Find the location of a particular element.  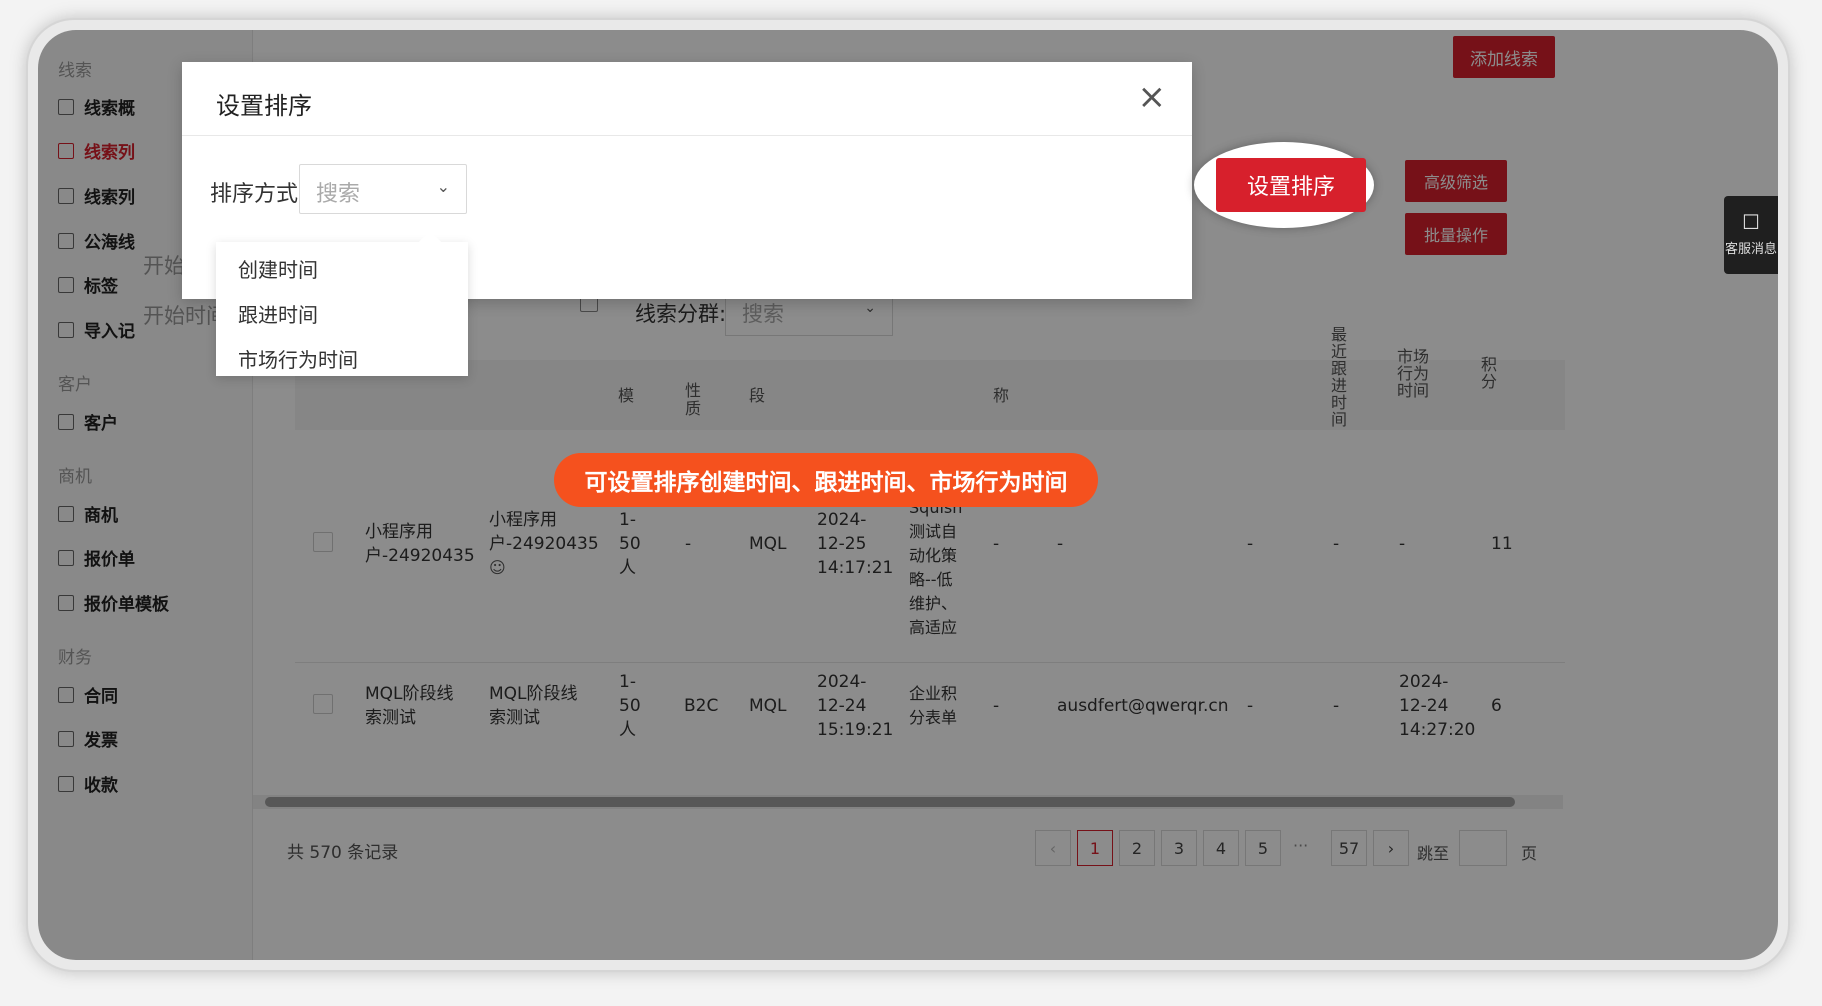

info-banner: 可设置排序创建时间、跟进时间、市场行为时间 is located at coordinates (826, 480).